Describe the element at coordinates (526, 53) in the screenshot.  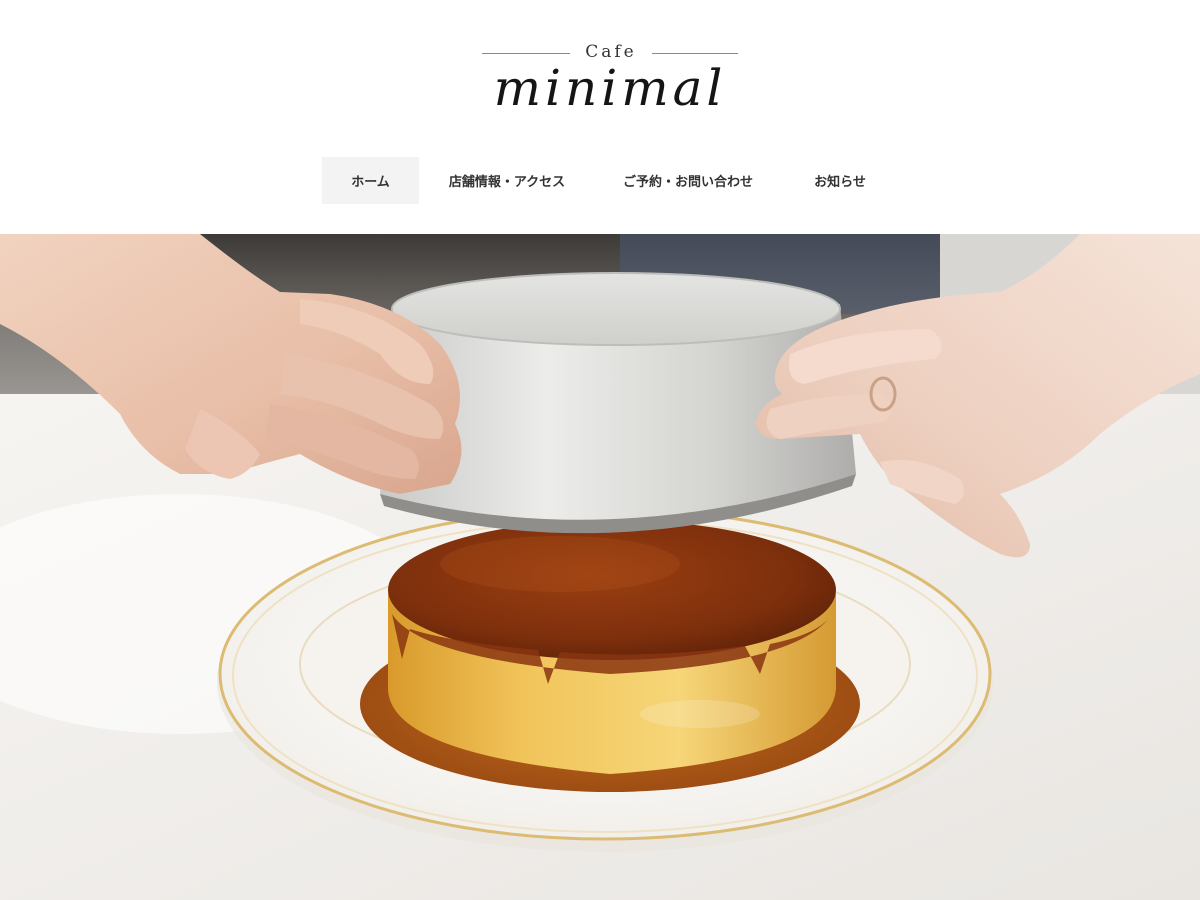
I see `logo-rule-left` at that location.